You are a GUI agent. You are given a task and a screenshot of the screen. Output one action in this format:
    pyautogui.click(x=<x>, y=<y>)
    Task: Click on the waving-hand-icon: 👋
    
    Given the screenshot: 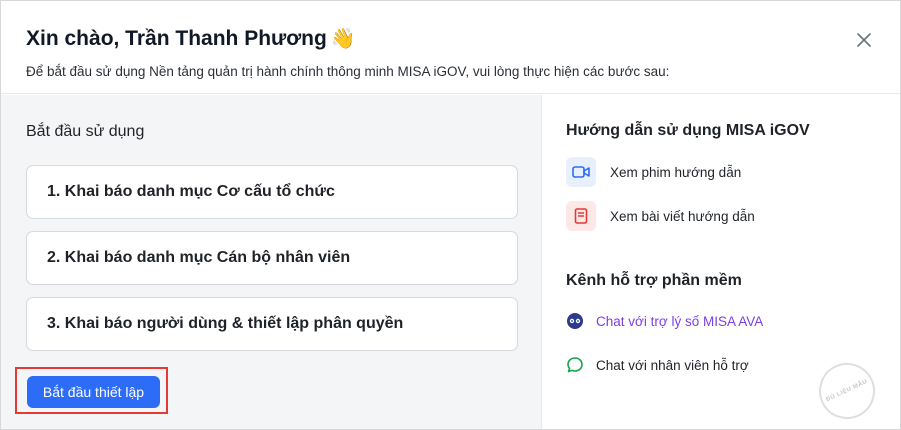 What is the action you would take?
    pyautogui.click(x=343, y=39)
    